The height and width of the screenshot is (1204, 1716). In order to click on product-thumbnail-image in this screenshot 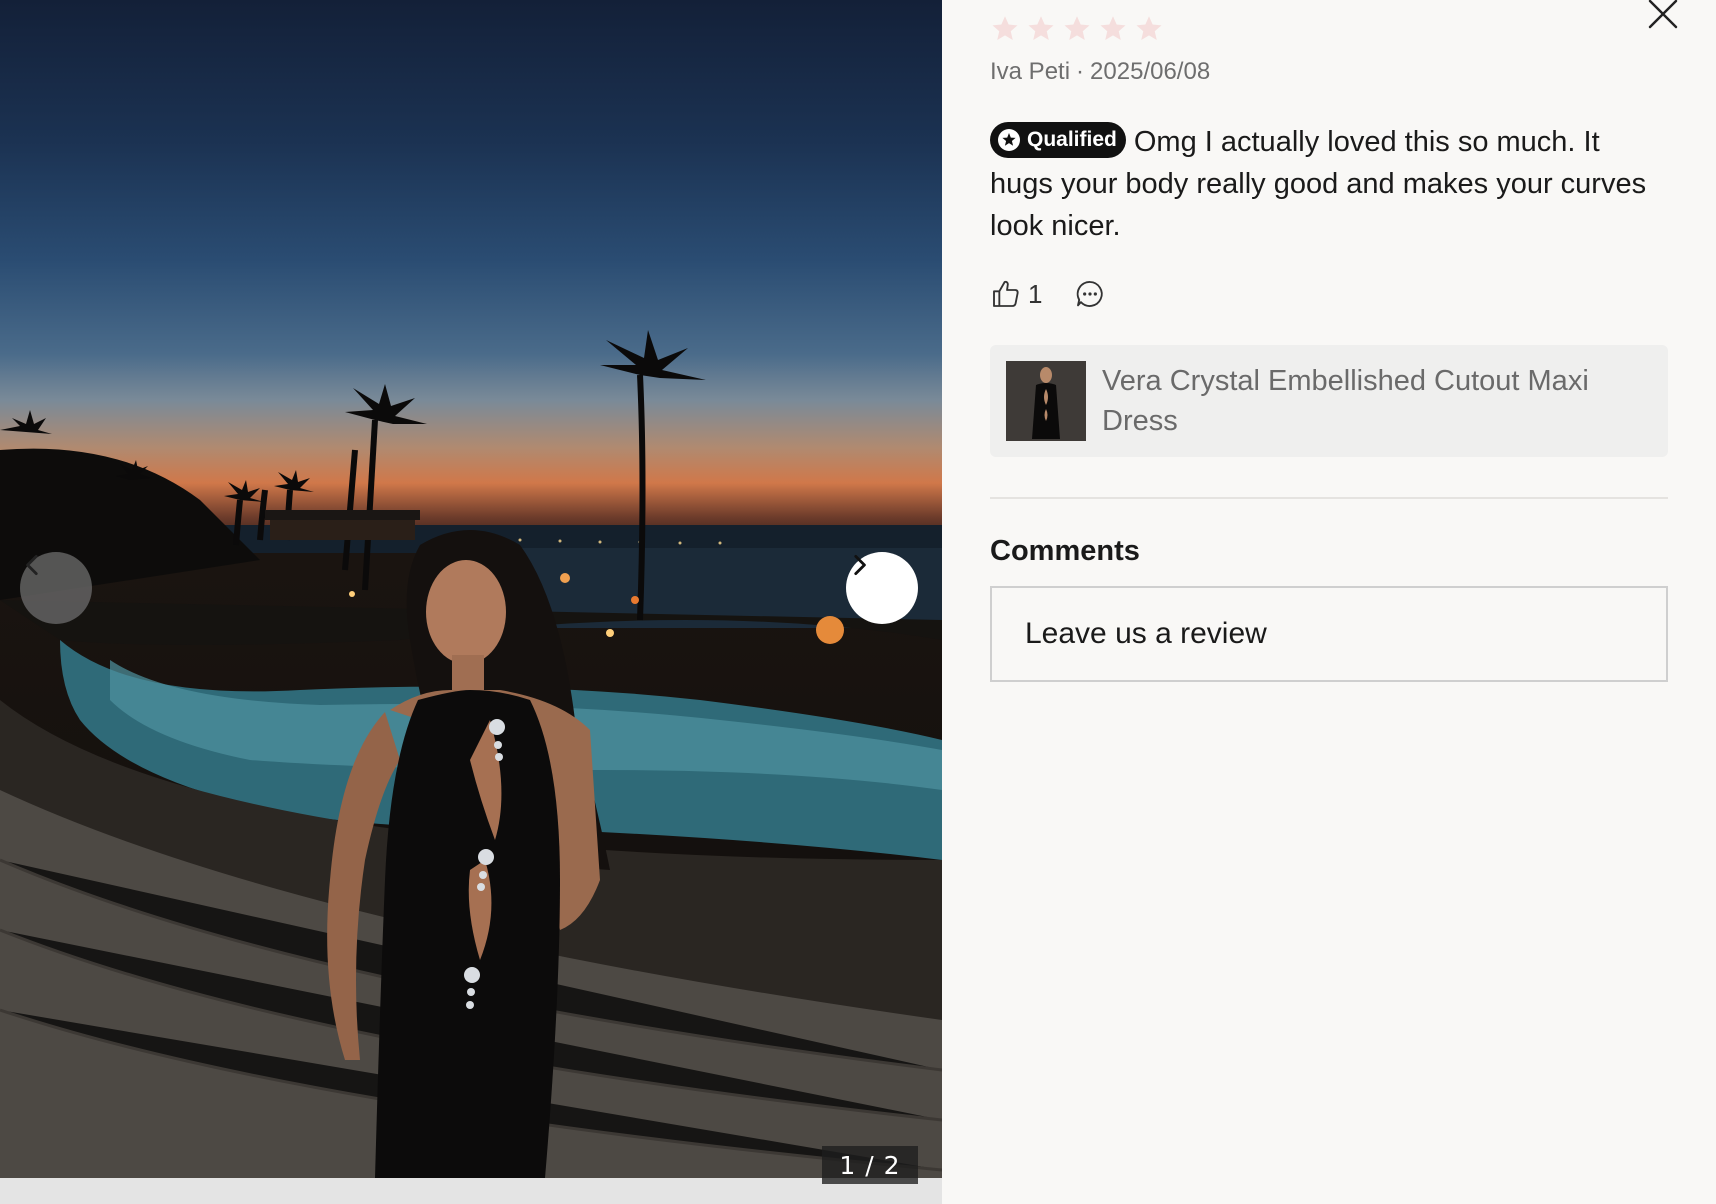, I will do `click(1046, 401)`.